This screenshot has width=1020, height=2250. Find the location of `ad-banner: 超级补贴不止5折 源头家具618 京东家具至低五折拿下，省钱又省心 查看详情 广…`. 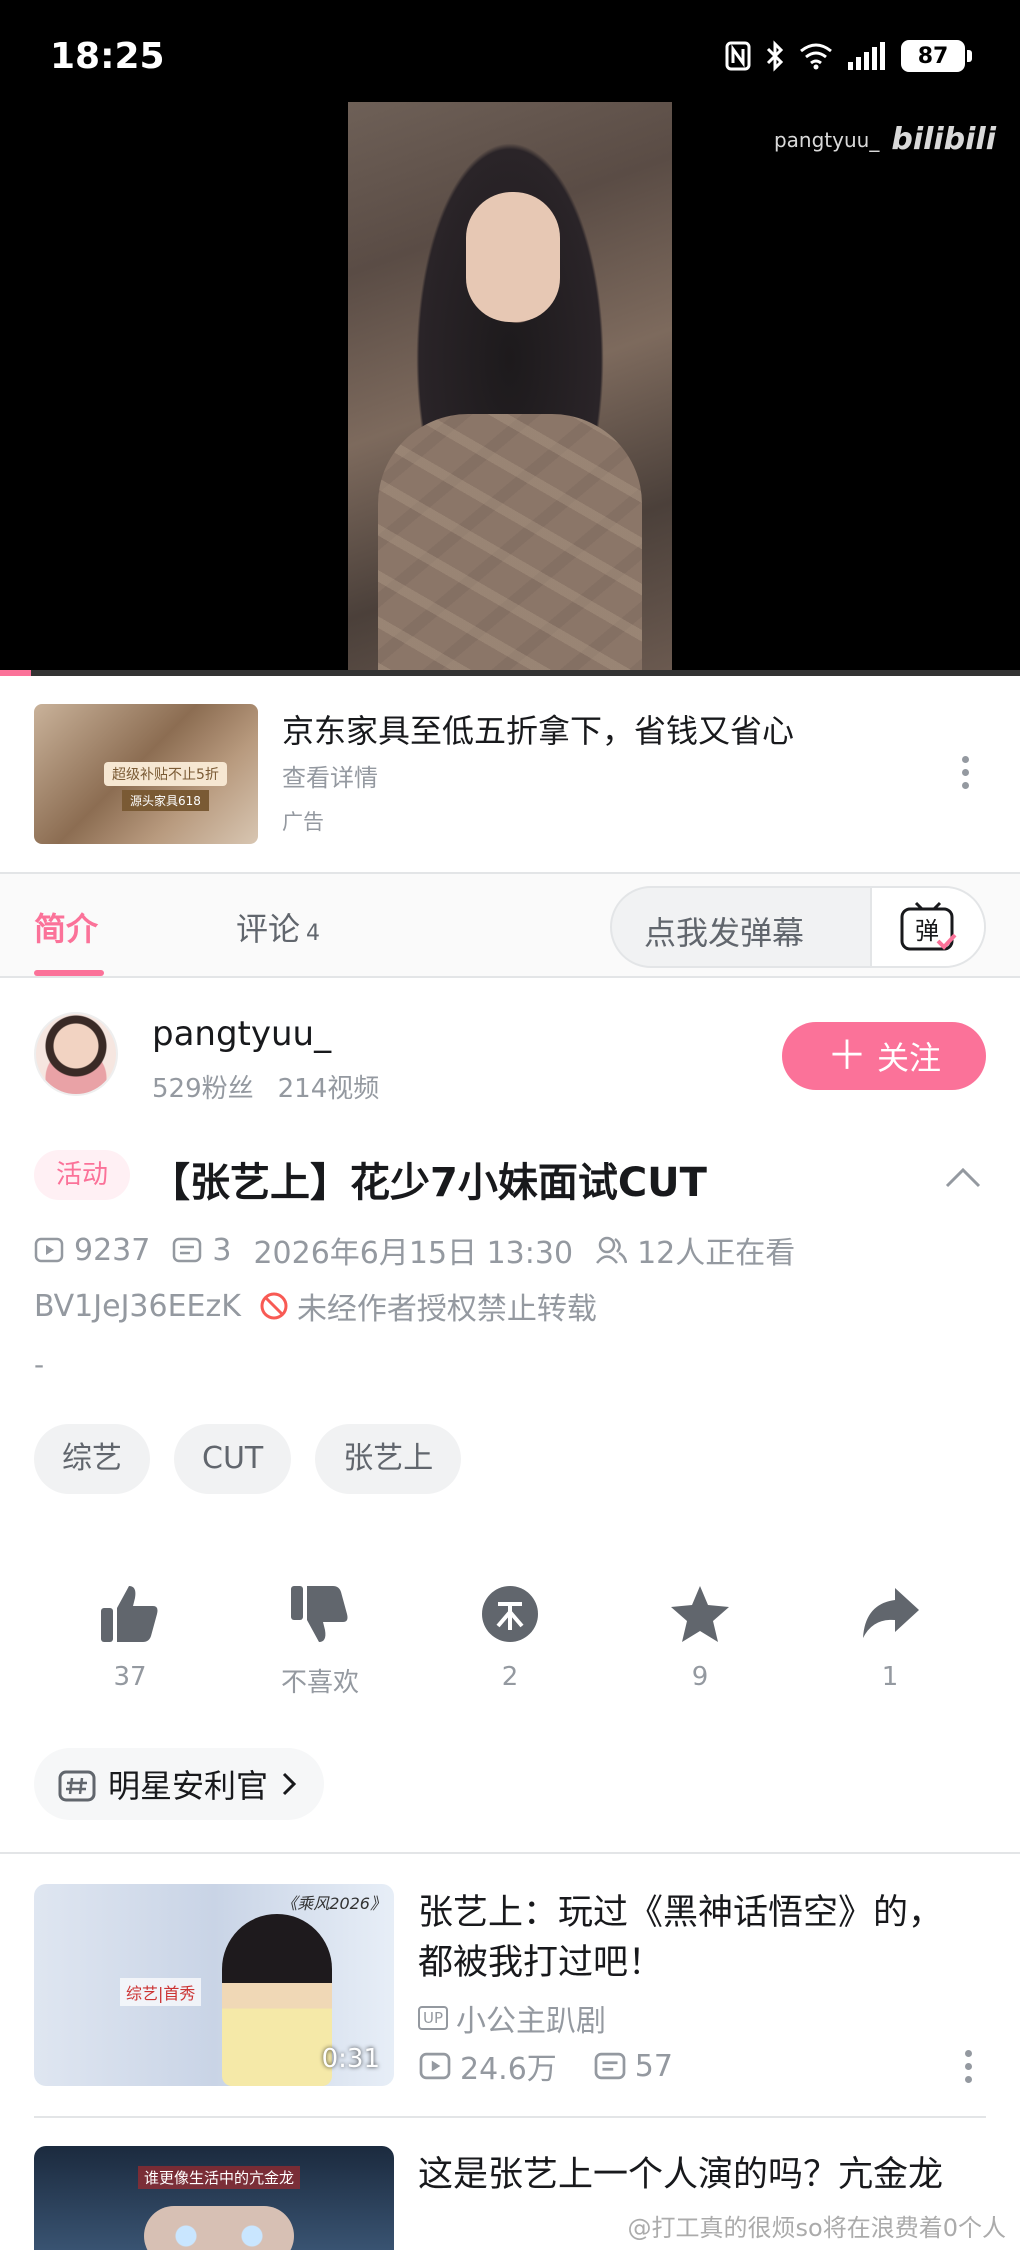

ad-banner: 超级补贴不止5折 源头家具618 京东家具至低五折拿下，省钱又省心 查看详情 广… is located at coordinates (510, 774).